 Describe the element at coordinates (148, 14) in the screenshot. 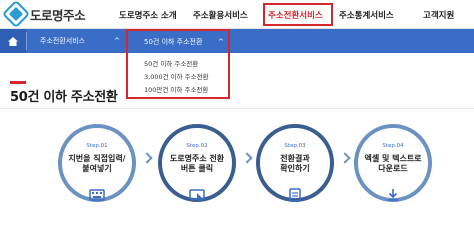

I see `nav-item-intro: 도로명주소 소개` at that location.